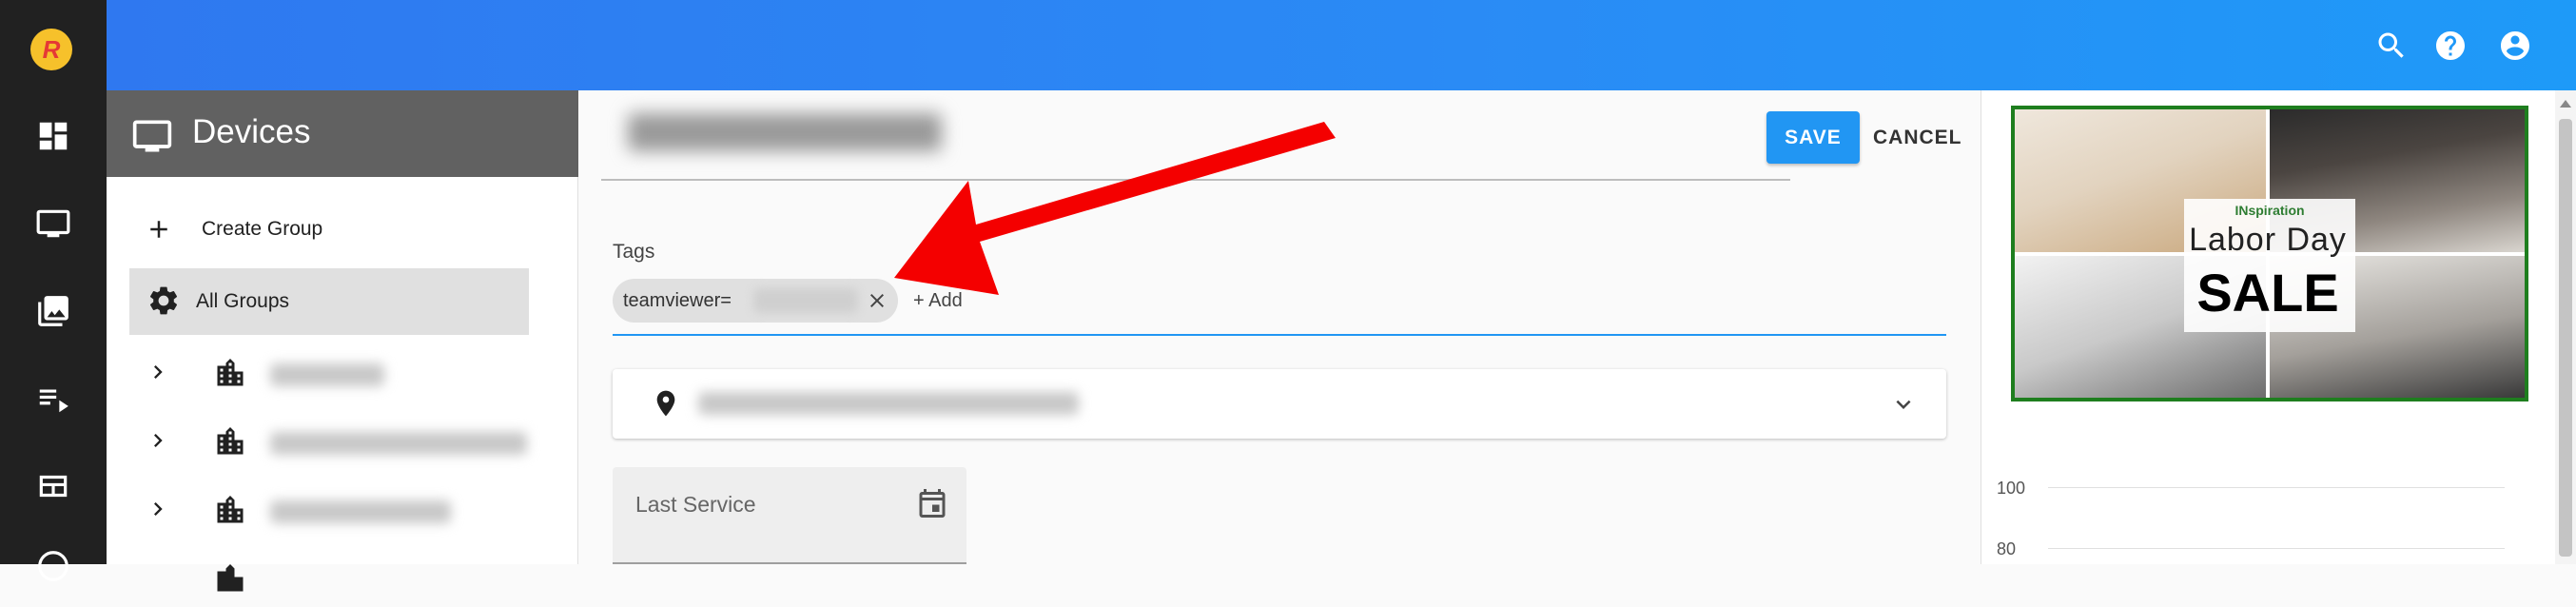 The image size is (2576, 607). Describe the element at coordinates (53, 224) in the screenshot. I see `devices-nav-icon` at that location.